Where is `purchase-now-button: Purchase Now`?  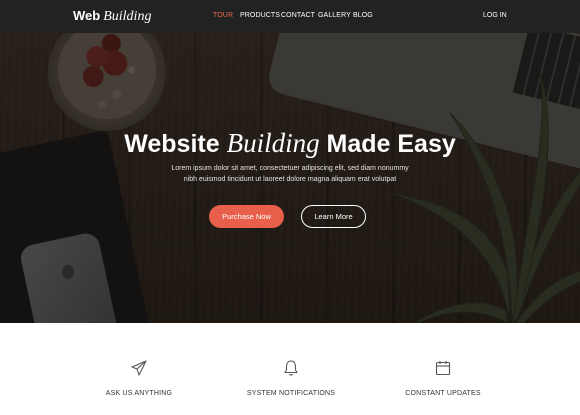 purchase-now-button: Purchase Now is located at coordinates (246, 216).